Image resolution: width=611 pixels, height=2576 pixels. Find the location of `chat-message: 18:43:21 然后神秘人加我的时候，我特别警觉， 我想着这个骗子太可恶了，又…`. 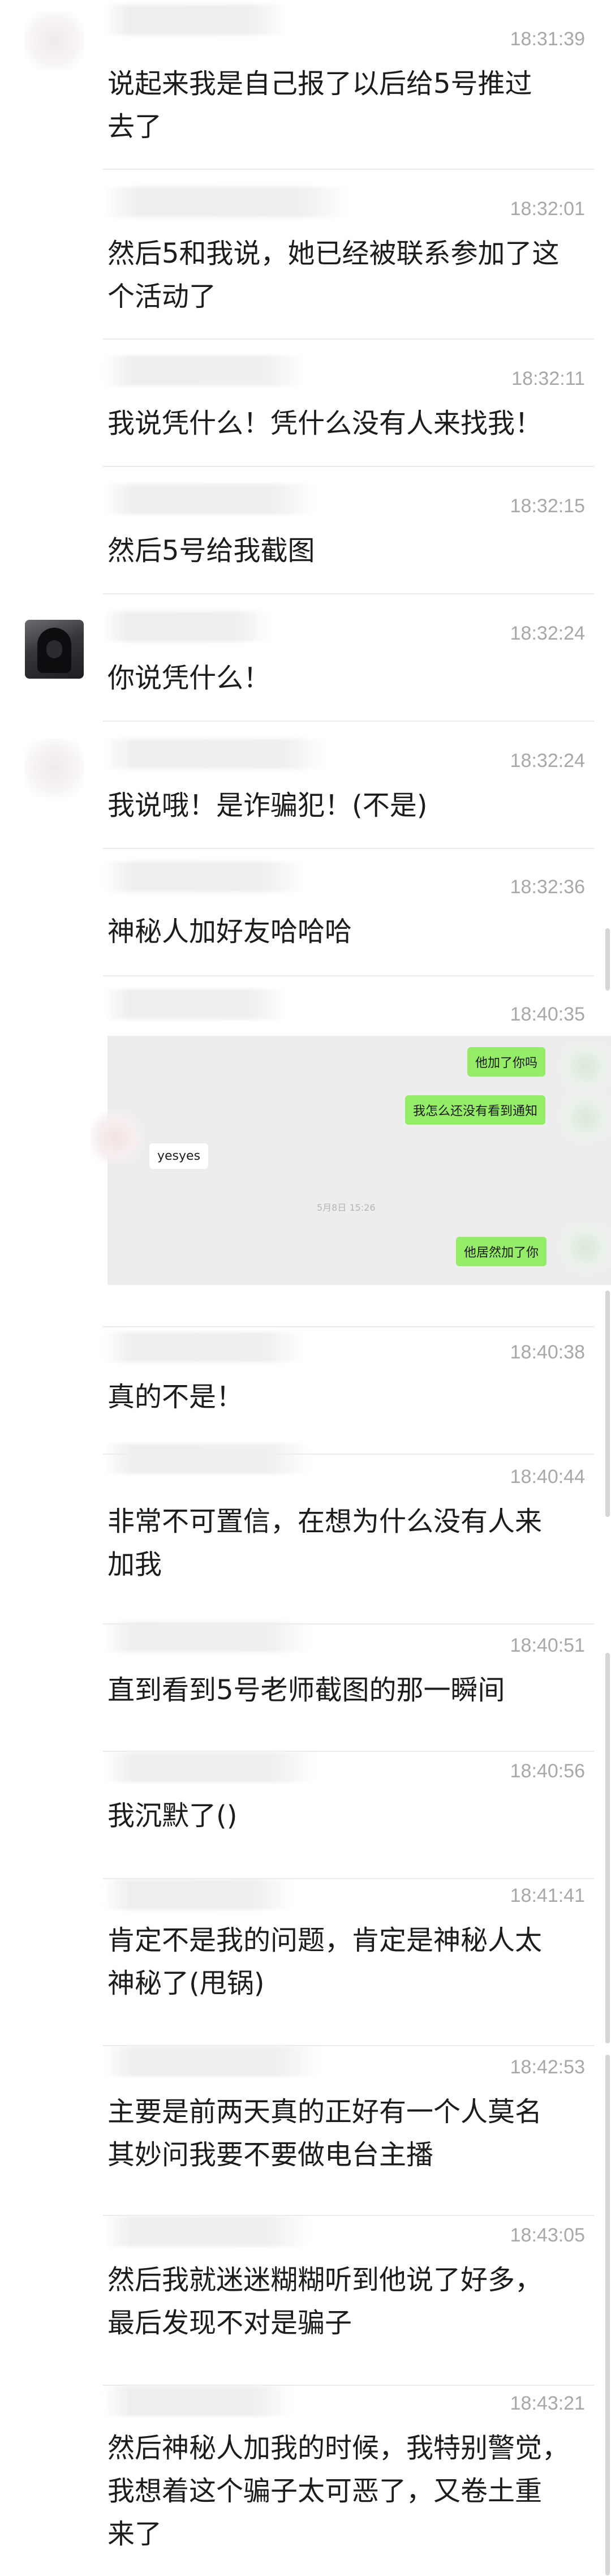

chat-message: 18:43:21 然后神秘人加我的时候，我特别警觉， 我想着这个骗子太可恶了，又… is located at coordinates (305, 2481).